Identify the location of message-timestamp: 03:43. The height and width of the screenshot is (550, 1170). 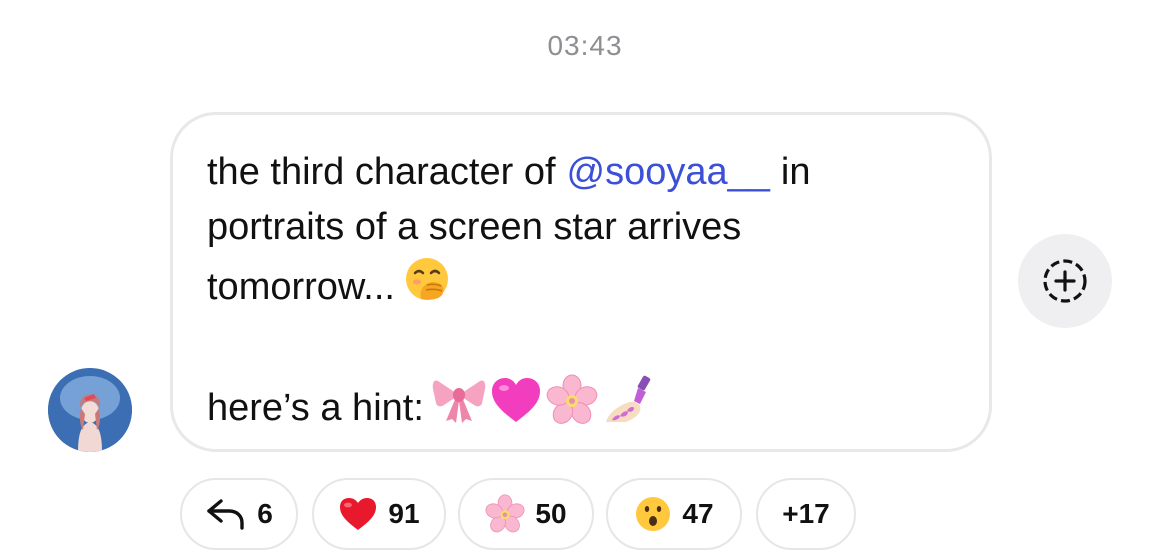
(585, 45).